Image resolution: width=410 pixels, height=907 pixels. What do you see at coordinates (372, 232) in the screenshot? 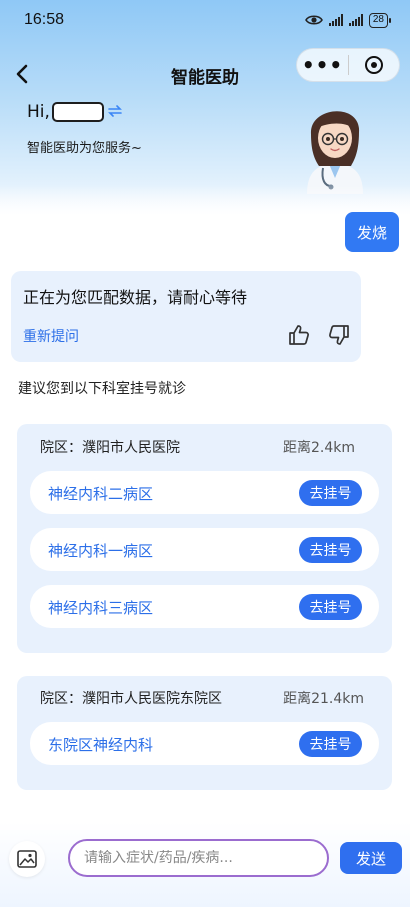
I see `user-message-bubble: 发烧` at bounding box center [372, 232].